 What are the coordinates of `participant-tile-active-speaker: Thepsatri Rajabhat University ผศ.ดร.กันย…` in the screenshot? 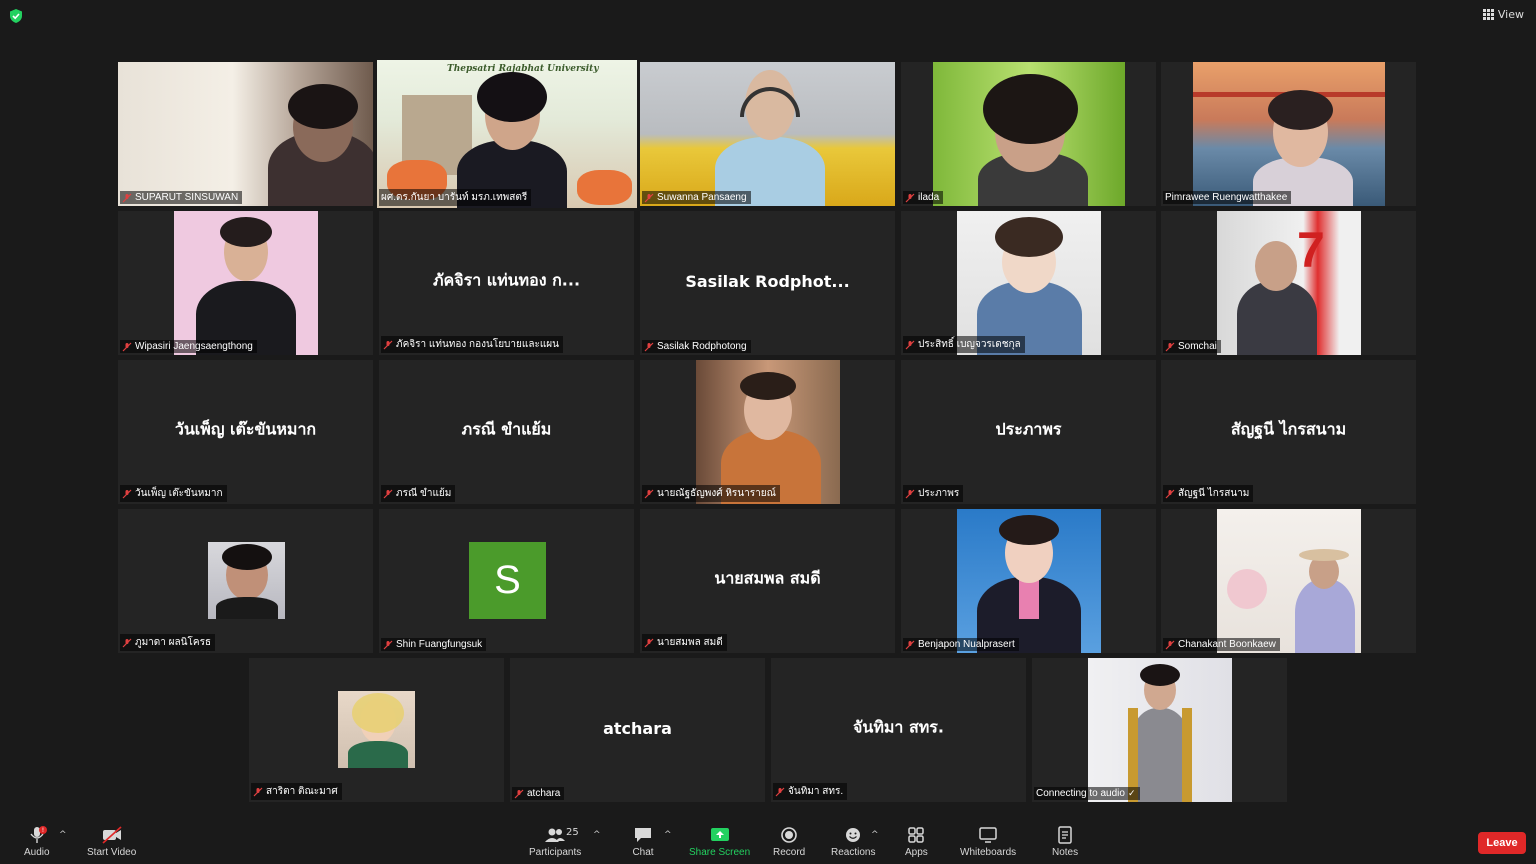 It's located at (507, 134).